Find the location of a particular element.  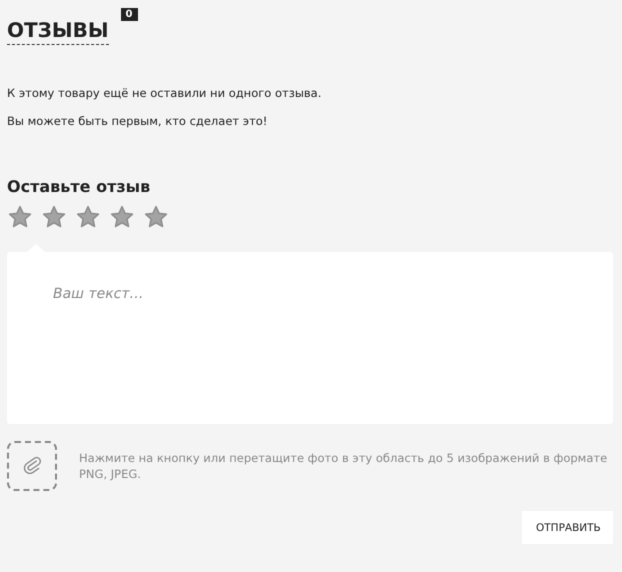

paperclip-icon is located at coordinates (32, 466).